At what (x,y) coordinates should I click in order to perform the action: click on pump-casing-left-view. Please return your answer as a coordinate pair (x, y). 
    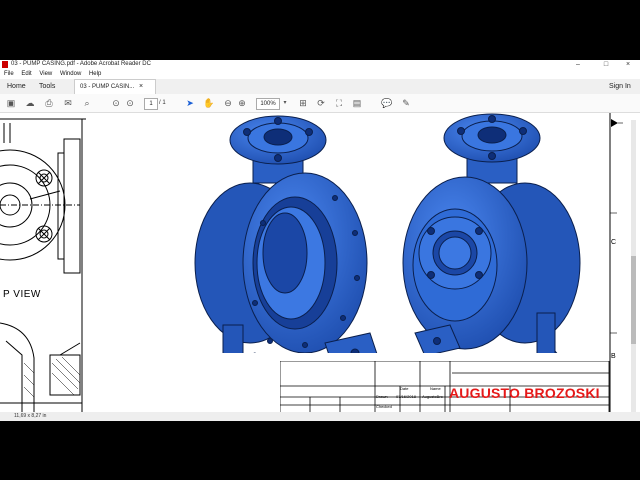
    Looking at the image, I should click on (286, 234).